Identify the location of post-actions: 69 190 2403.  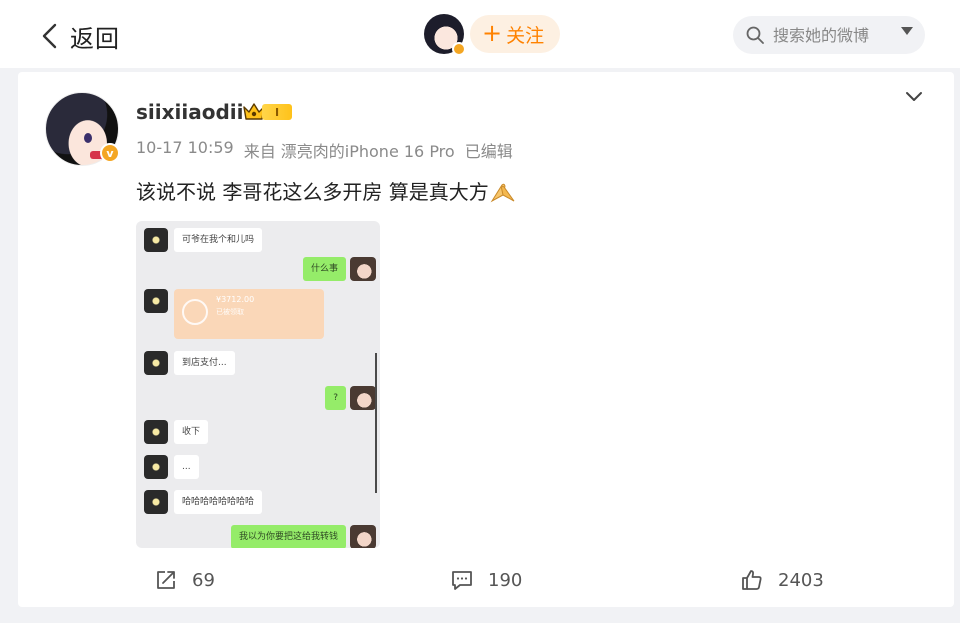
(486, 580).